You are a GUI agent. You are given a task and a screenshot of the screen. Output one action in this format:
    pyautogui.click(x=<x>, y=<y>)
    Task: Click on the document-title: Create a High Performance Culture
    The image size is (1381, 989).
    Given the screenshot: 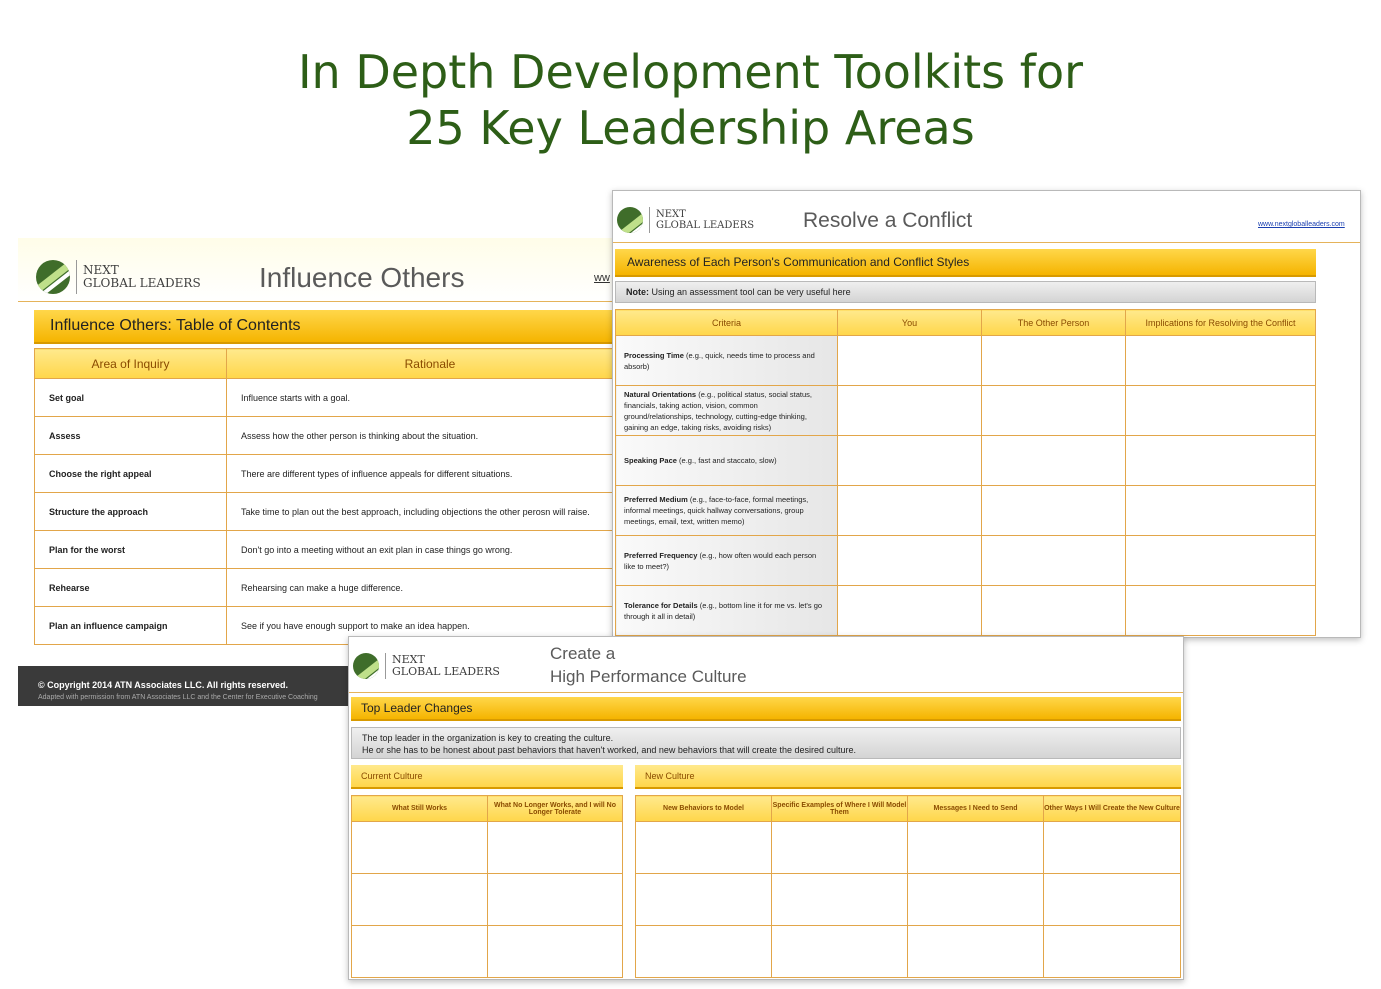 What is the action you would take?
    pyautogui.click(x=648, y=665)
    